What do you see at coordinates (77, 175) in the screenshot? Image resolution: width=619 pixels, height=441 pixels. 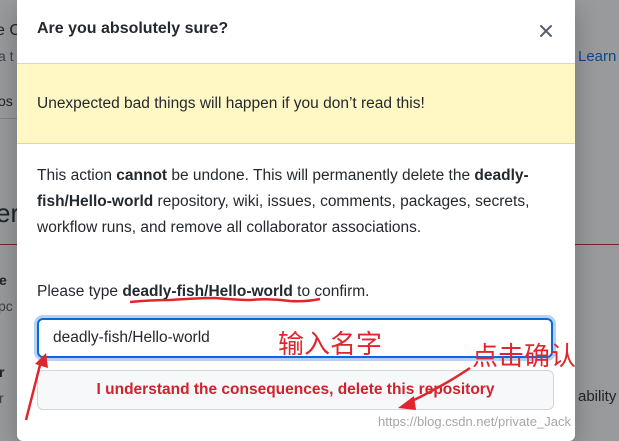 I see `description-text: This action` at bounding box center [77, 175].